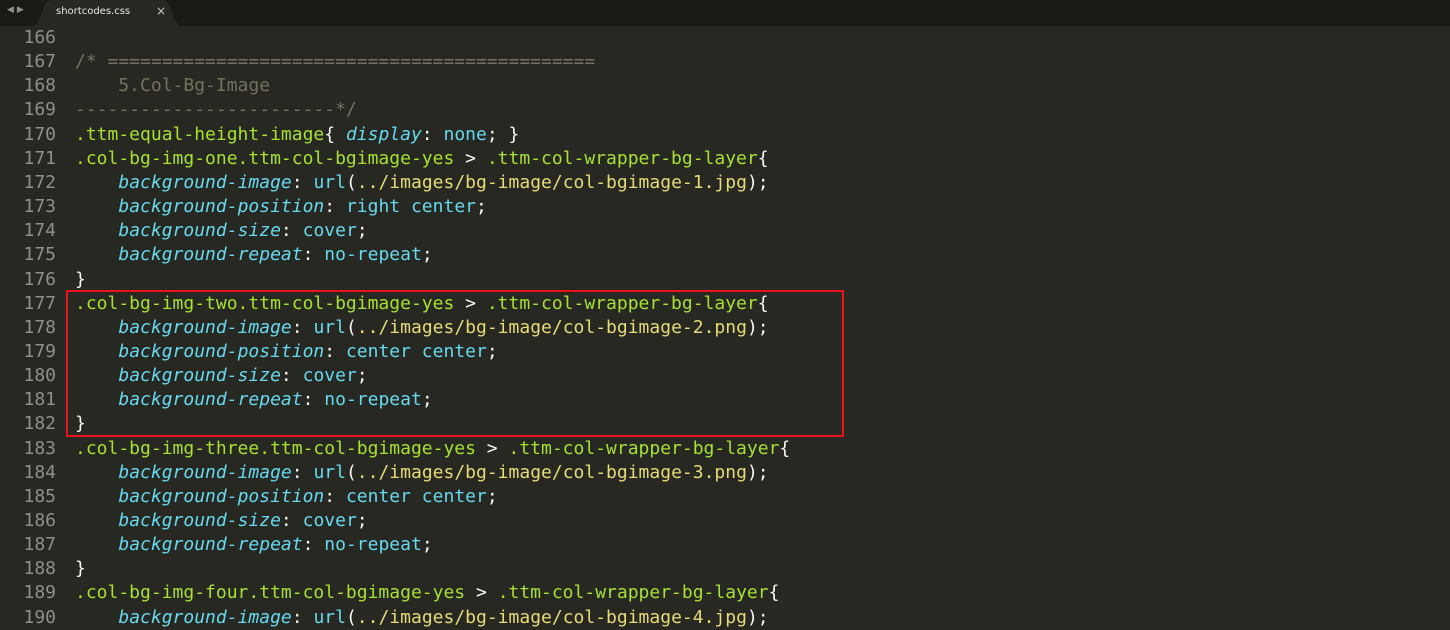 Image resolution: width=1450 pixels, height=630 pixels. I want to click on code-token: }, so click(80, 569).